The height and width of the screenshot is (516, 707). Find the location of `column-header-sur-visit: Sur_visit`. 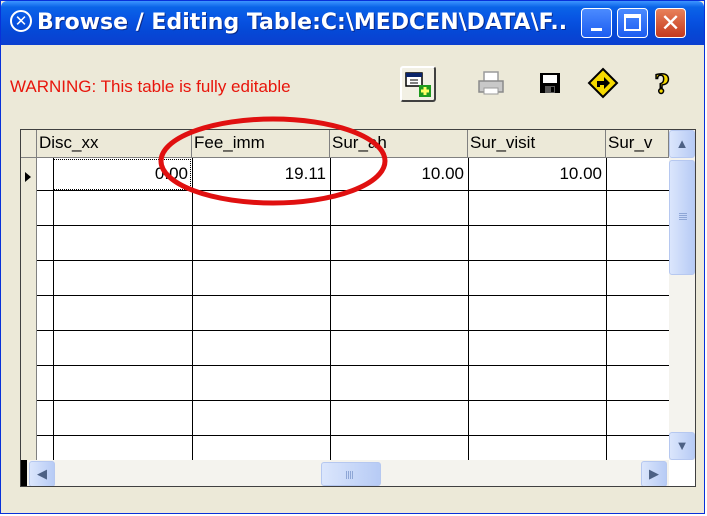

column-header-sur-visit: Sur_visit is located at coordinates (537, 144).